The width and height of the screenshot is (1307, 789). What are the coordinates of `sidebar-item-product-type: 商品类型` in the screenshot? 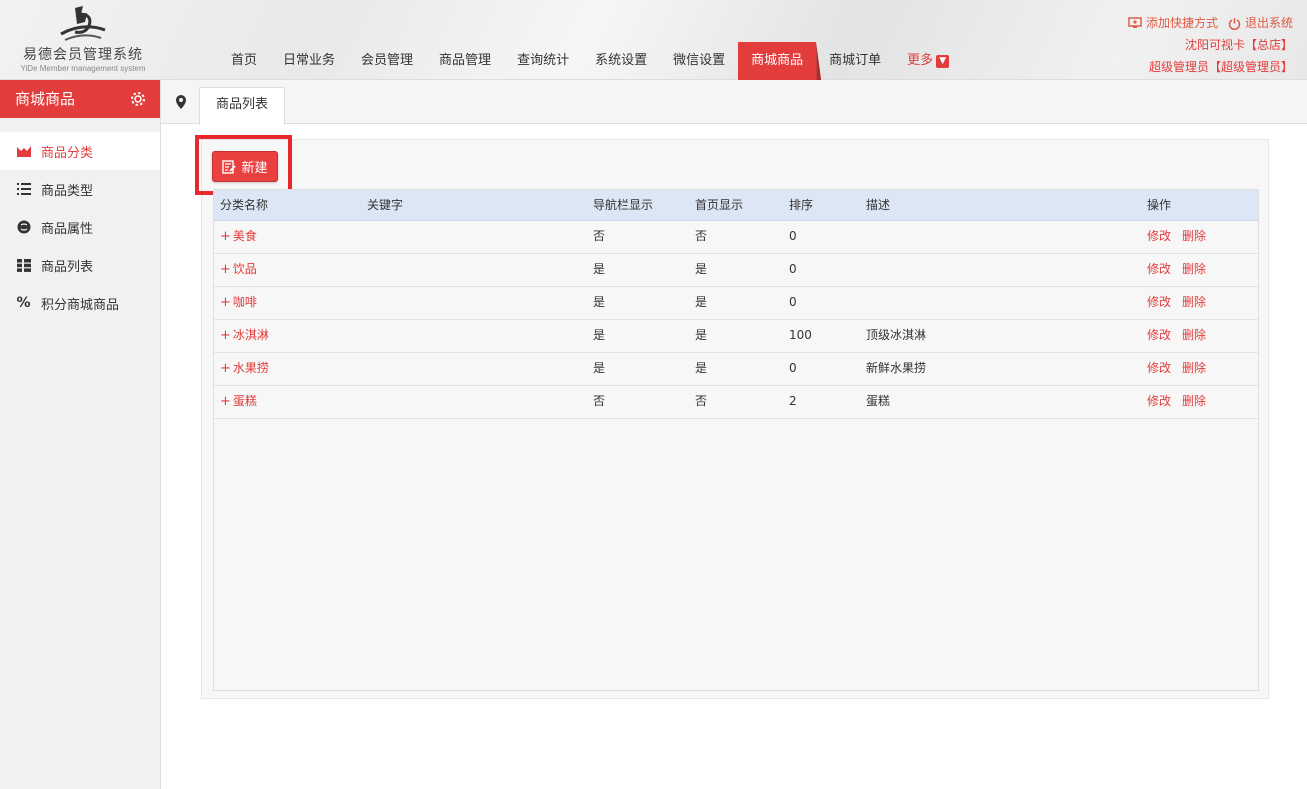 It's located at (80, 189).